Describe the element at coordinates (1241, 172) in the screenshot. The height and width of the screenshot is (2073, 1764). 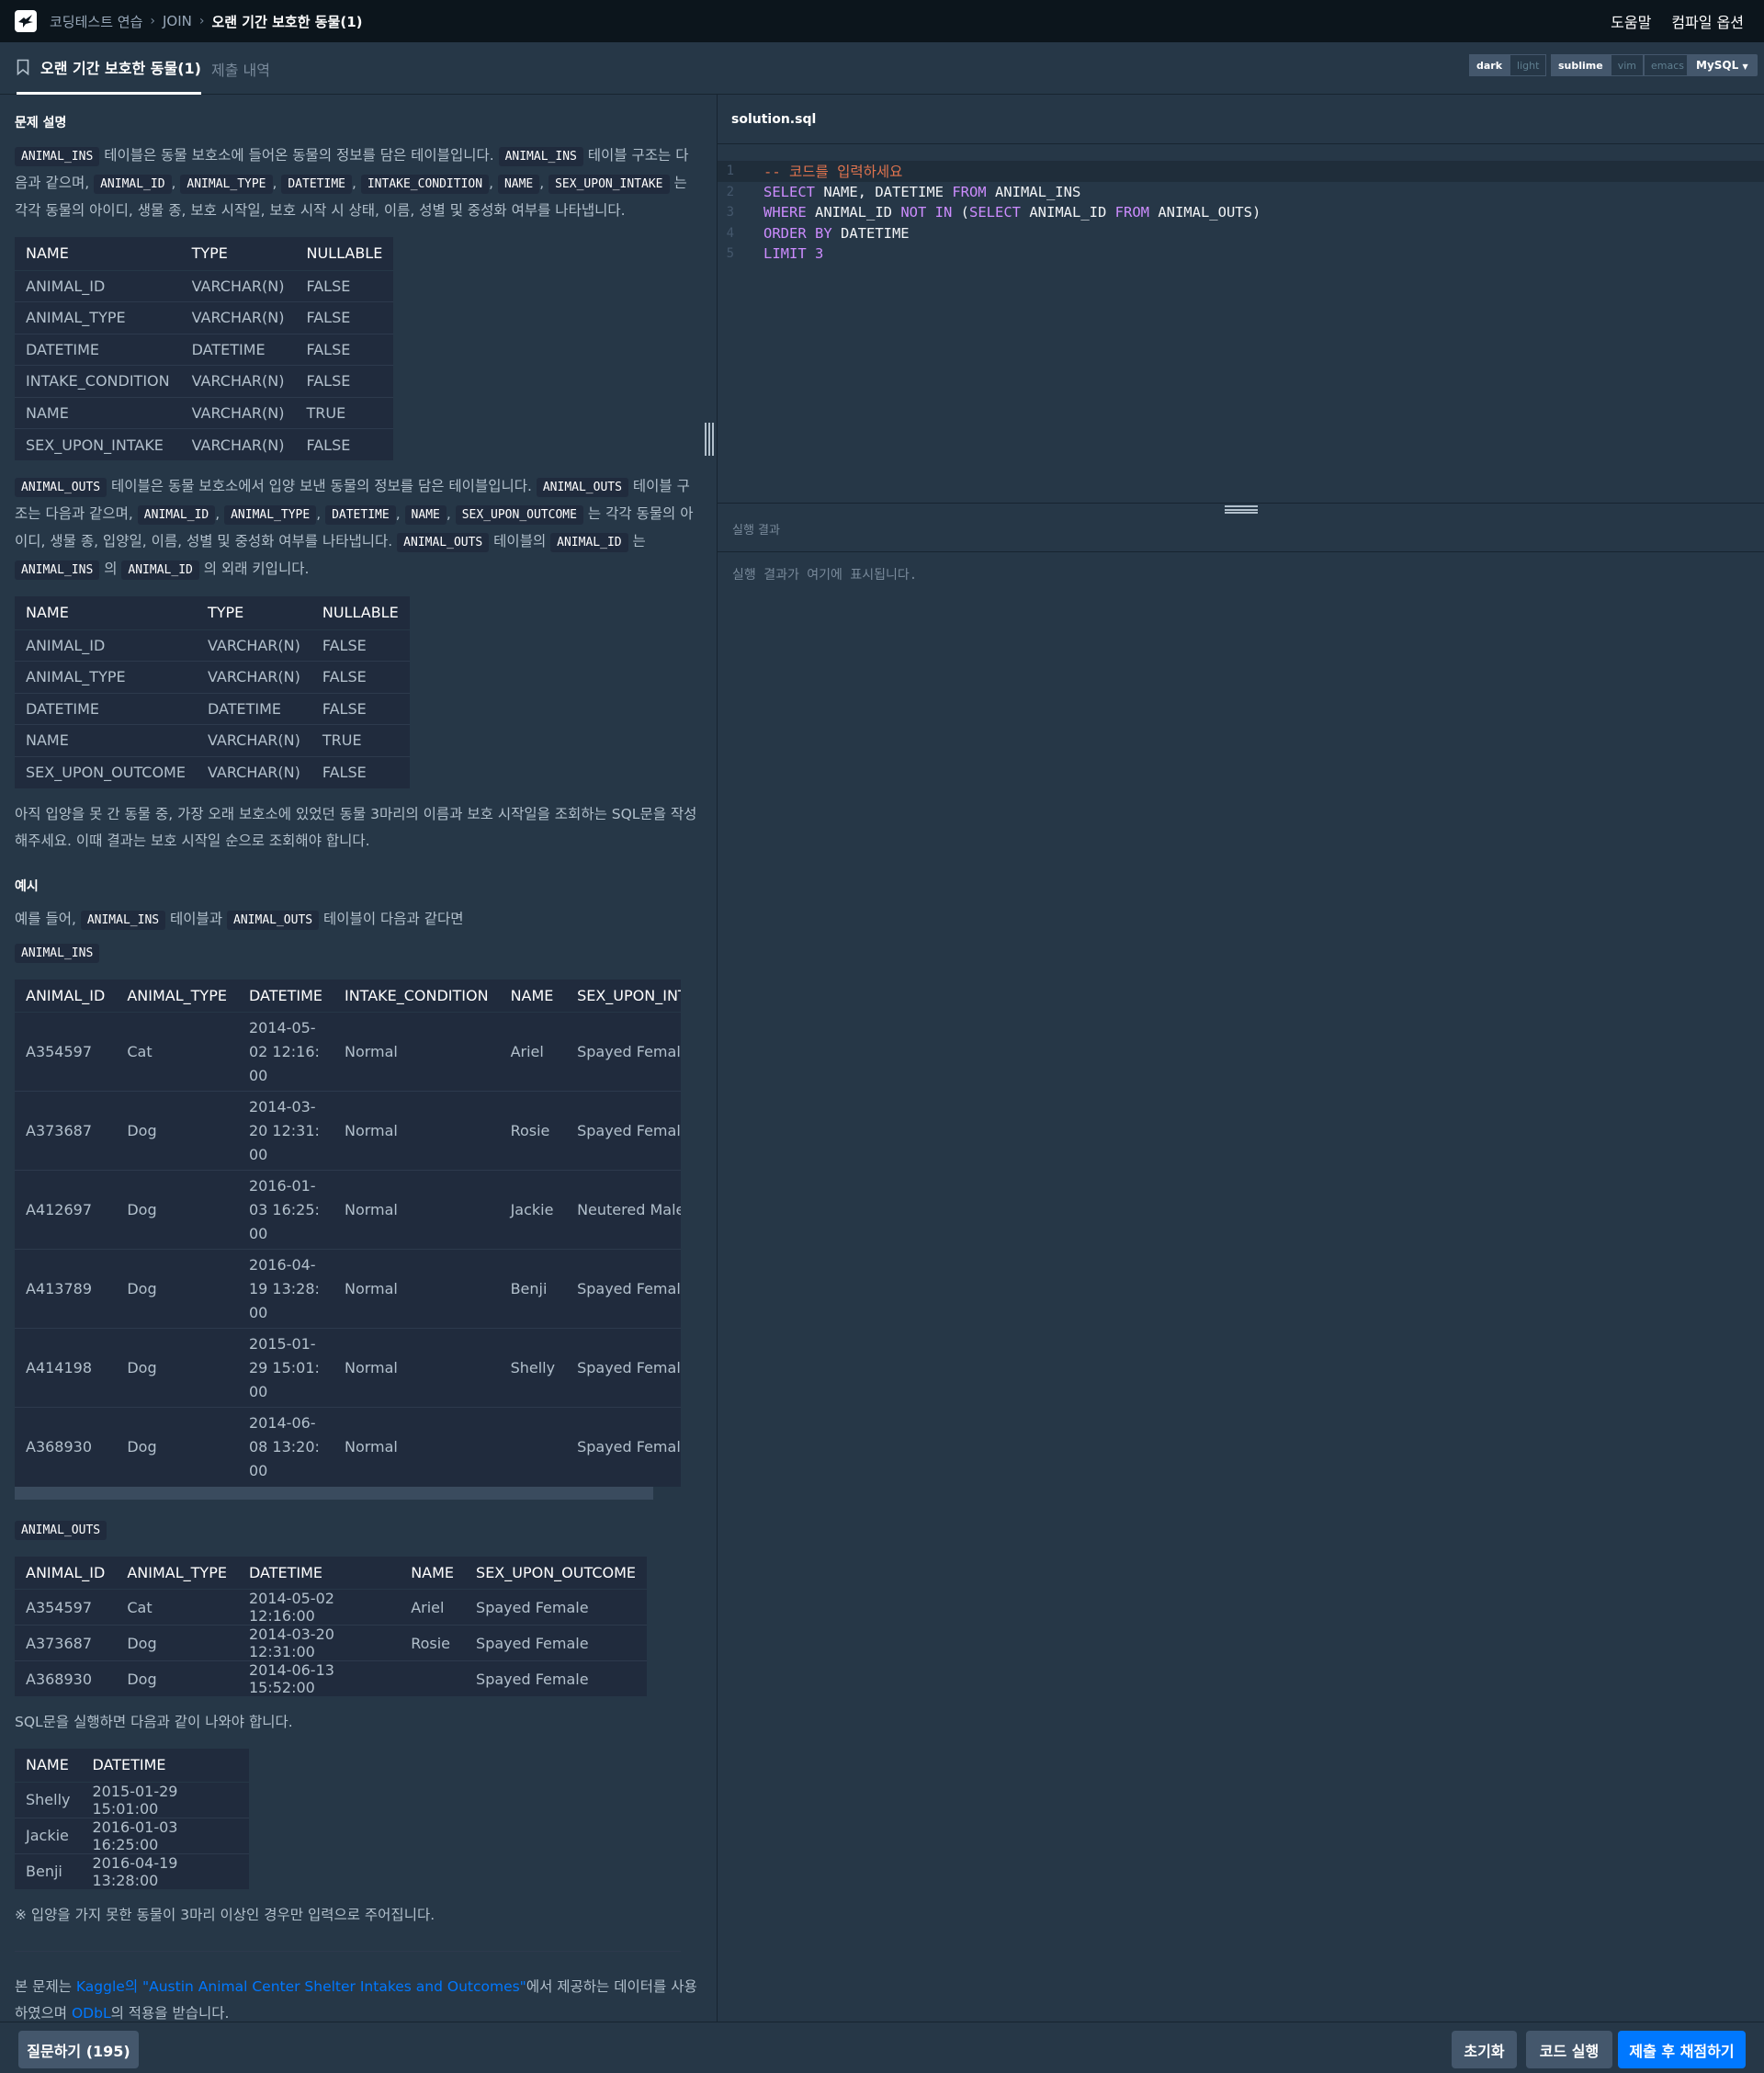
I see `code-line: 1 -- 코드를 입력하세요` at that location.